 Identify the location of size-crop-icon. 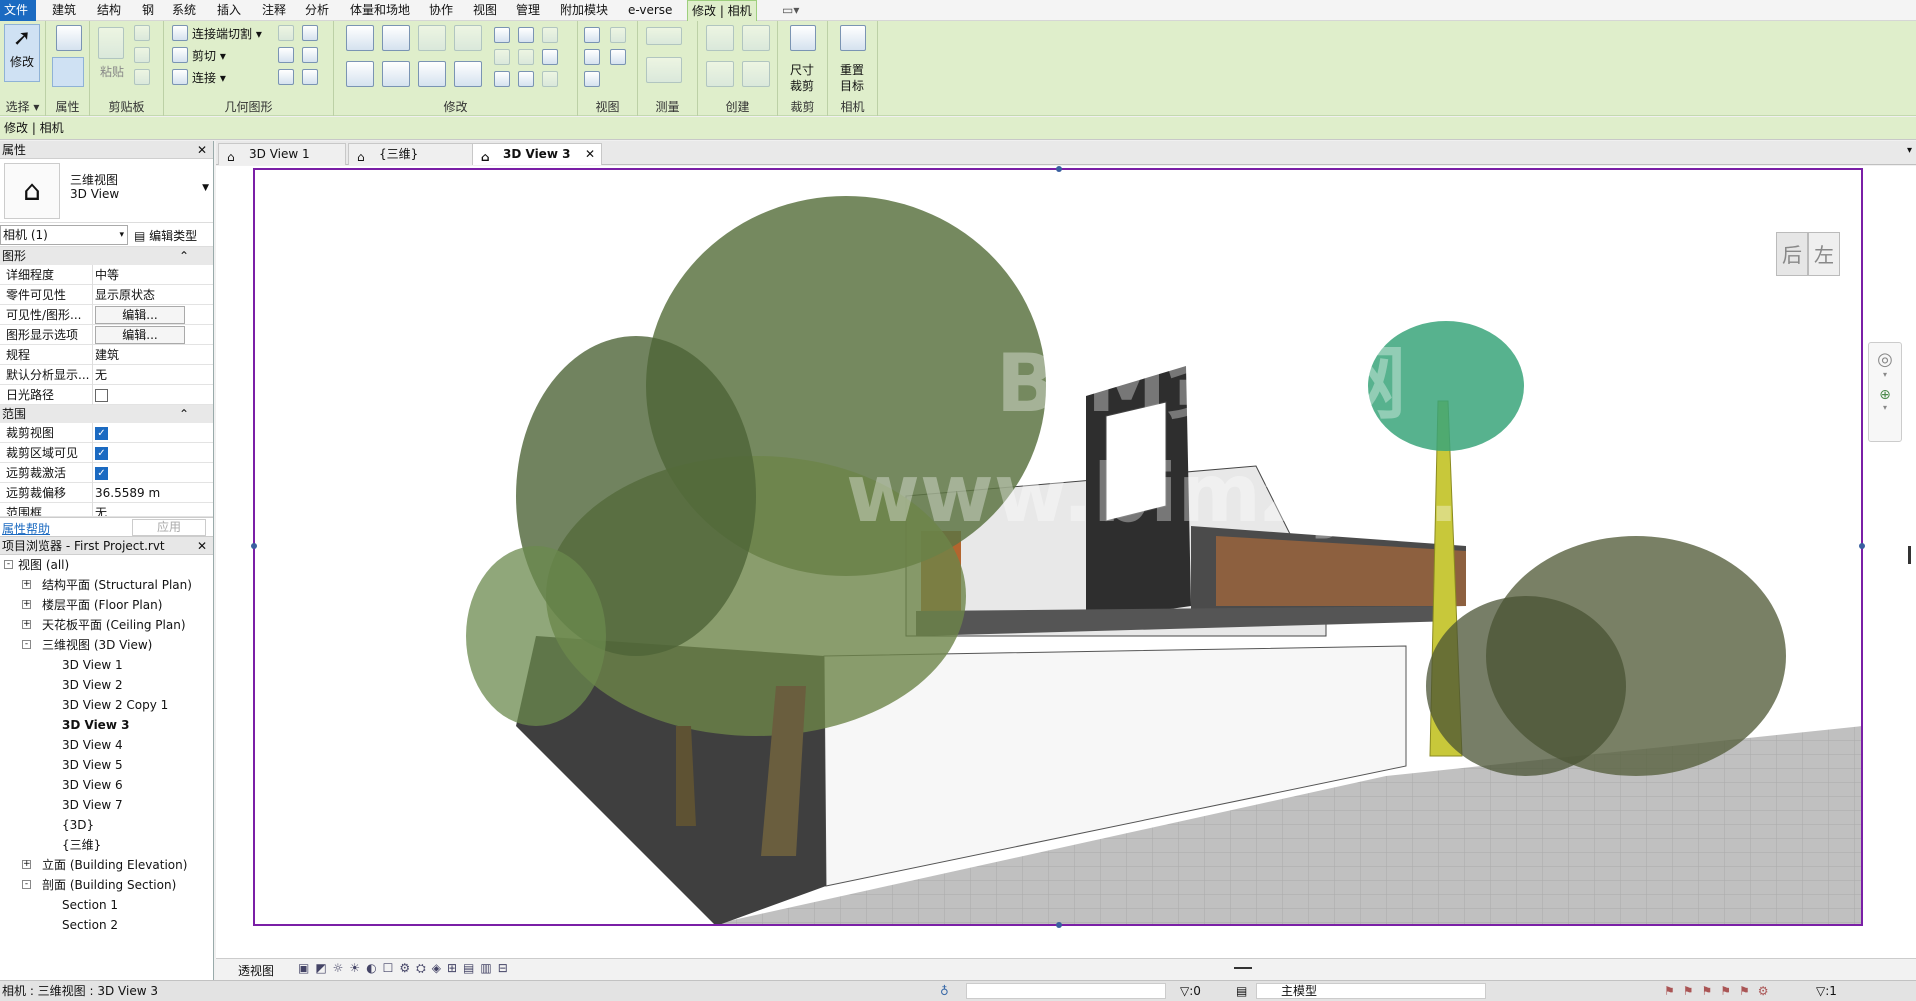
(803, 38).